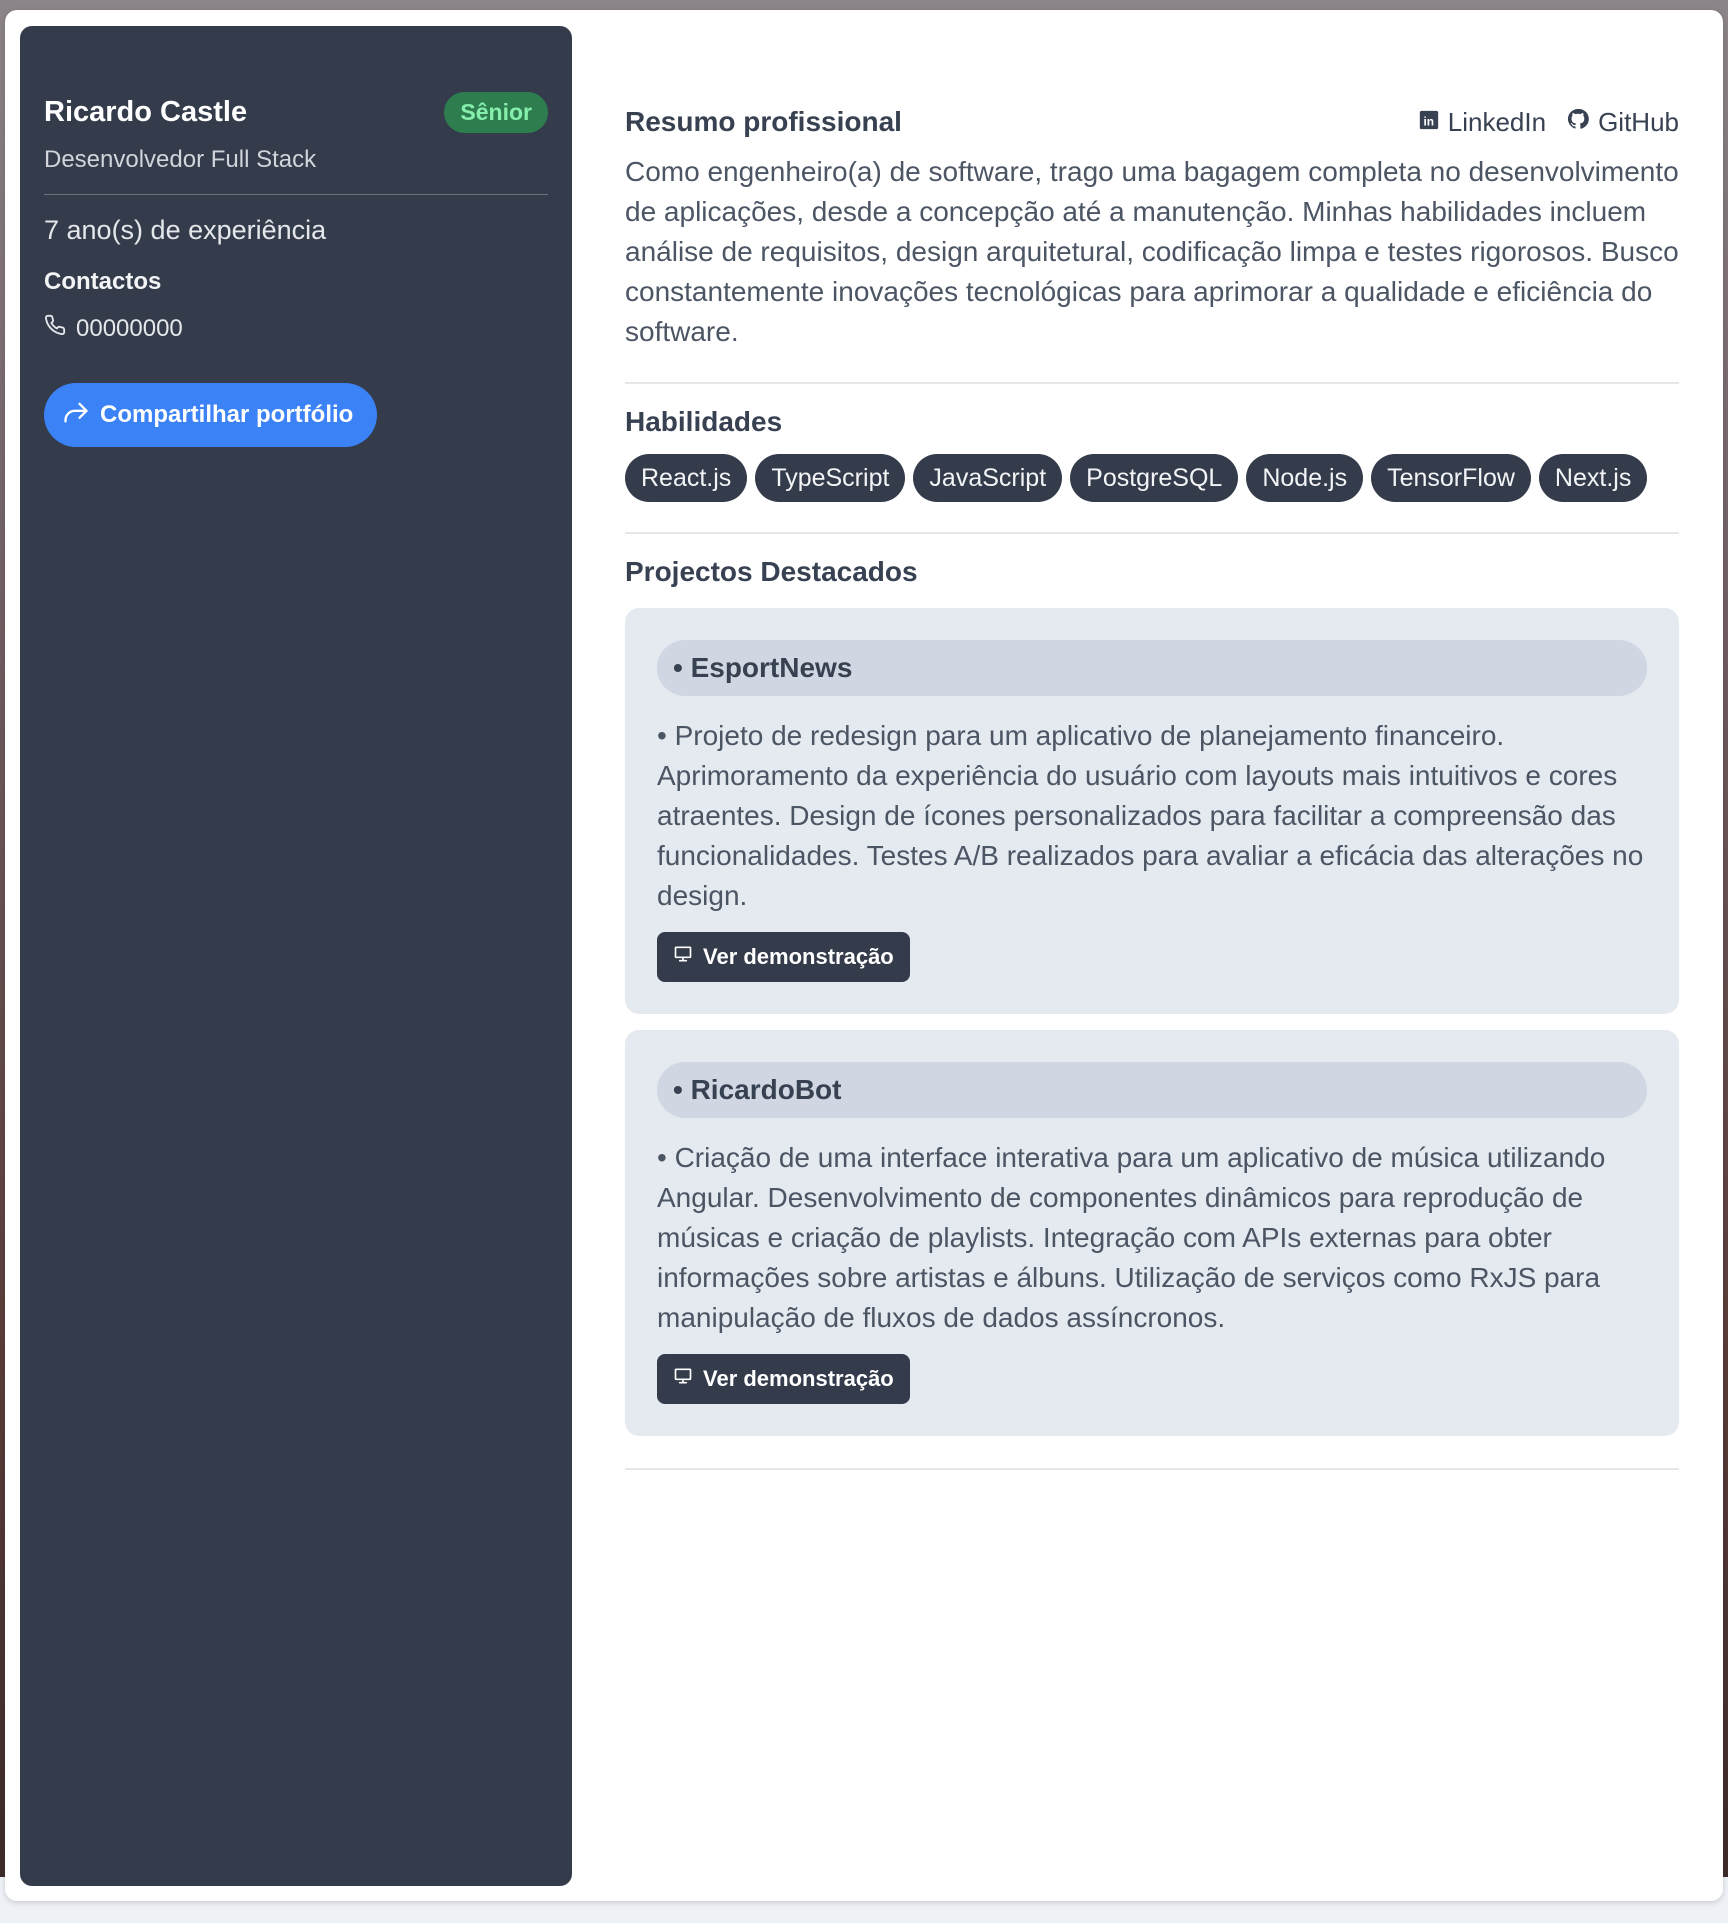 Image resolution: width=1728 pixels, height=1923 pixels. What do you see at coordinates (180, 159) in the screenshot?
I see `profile-role: Desenvolvedor Full Stack` at bounding box center [180, 159].